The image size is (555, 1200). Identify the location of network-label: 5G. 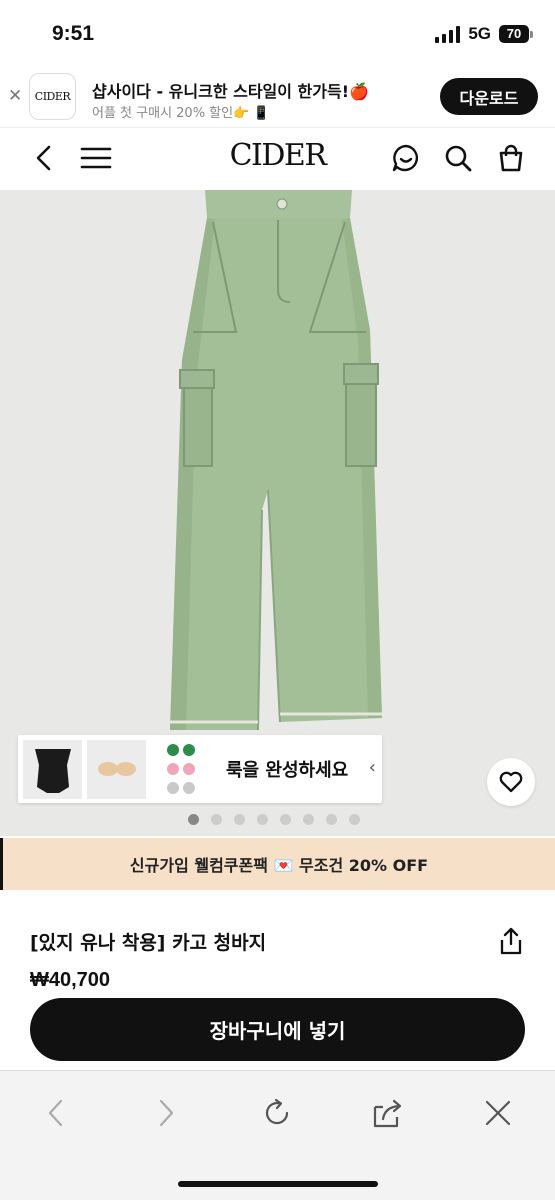
(479, 33).